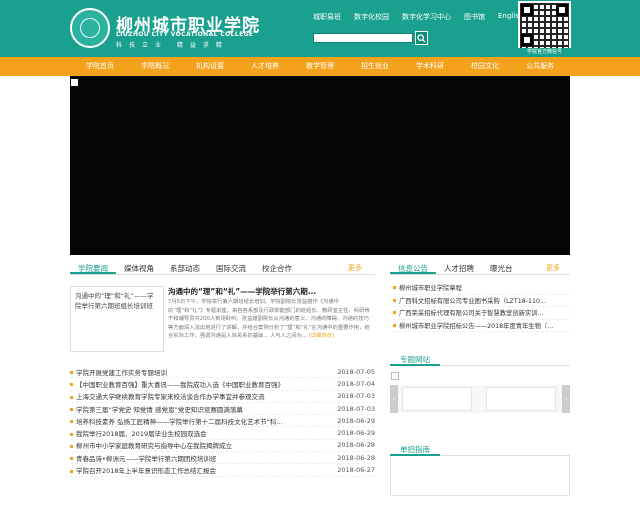  Describe the element at coordinates (553, 268) in the screenshot. I see `notice-more-link: 更多` at that location.